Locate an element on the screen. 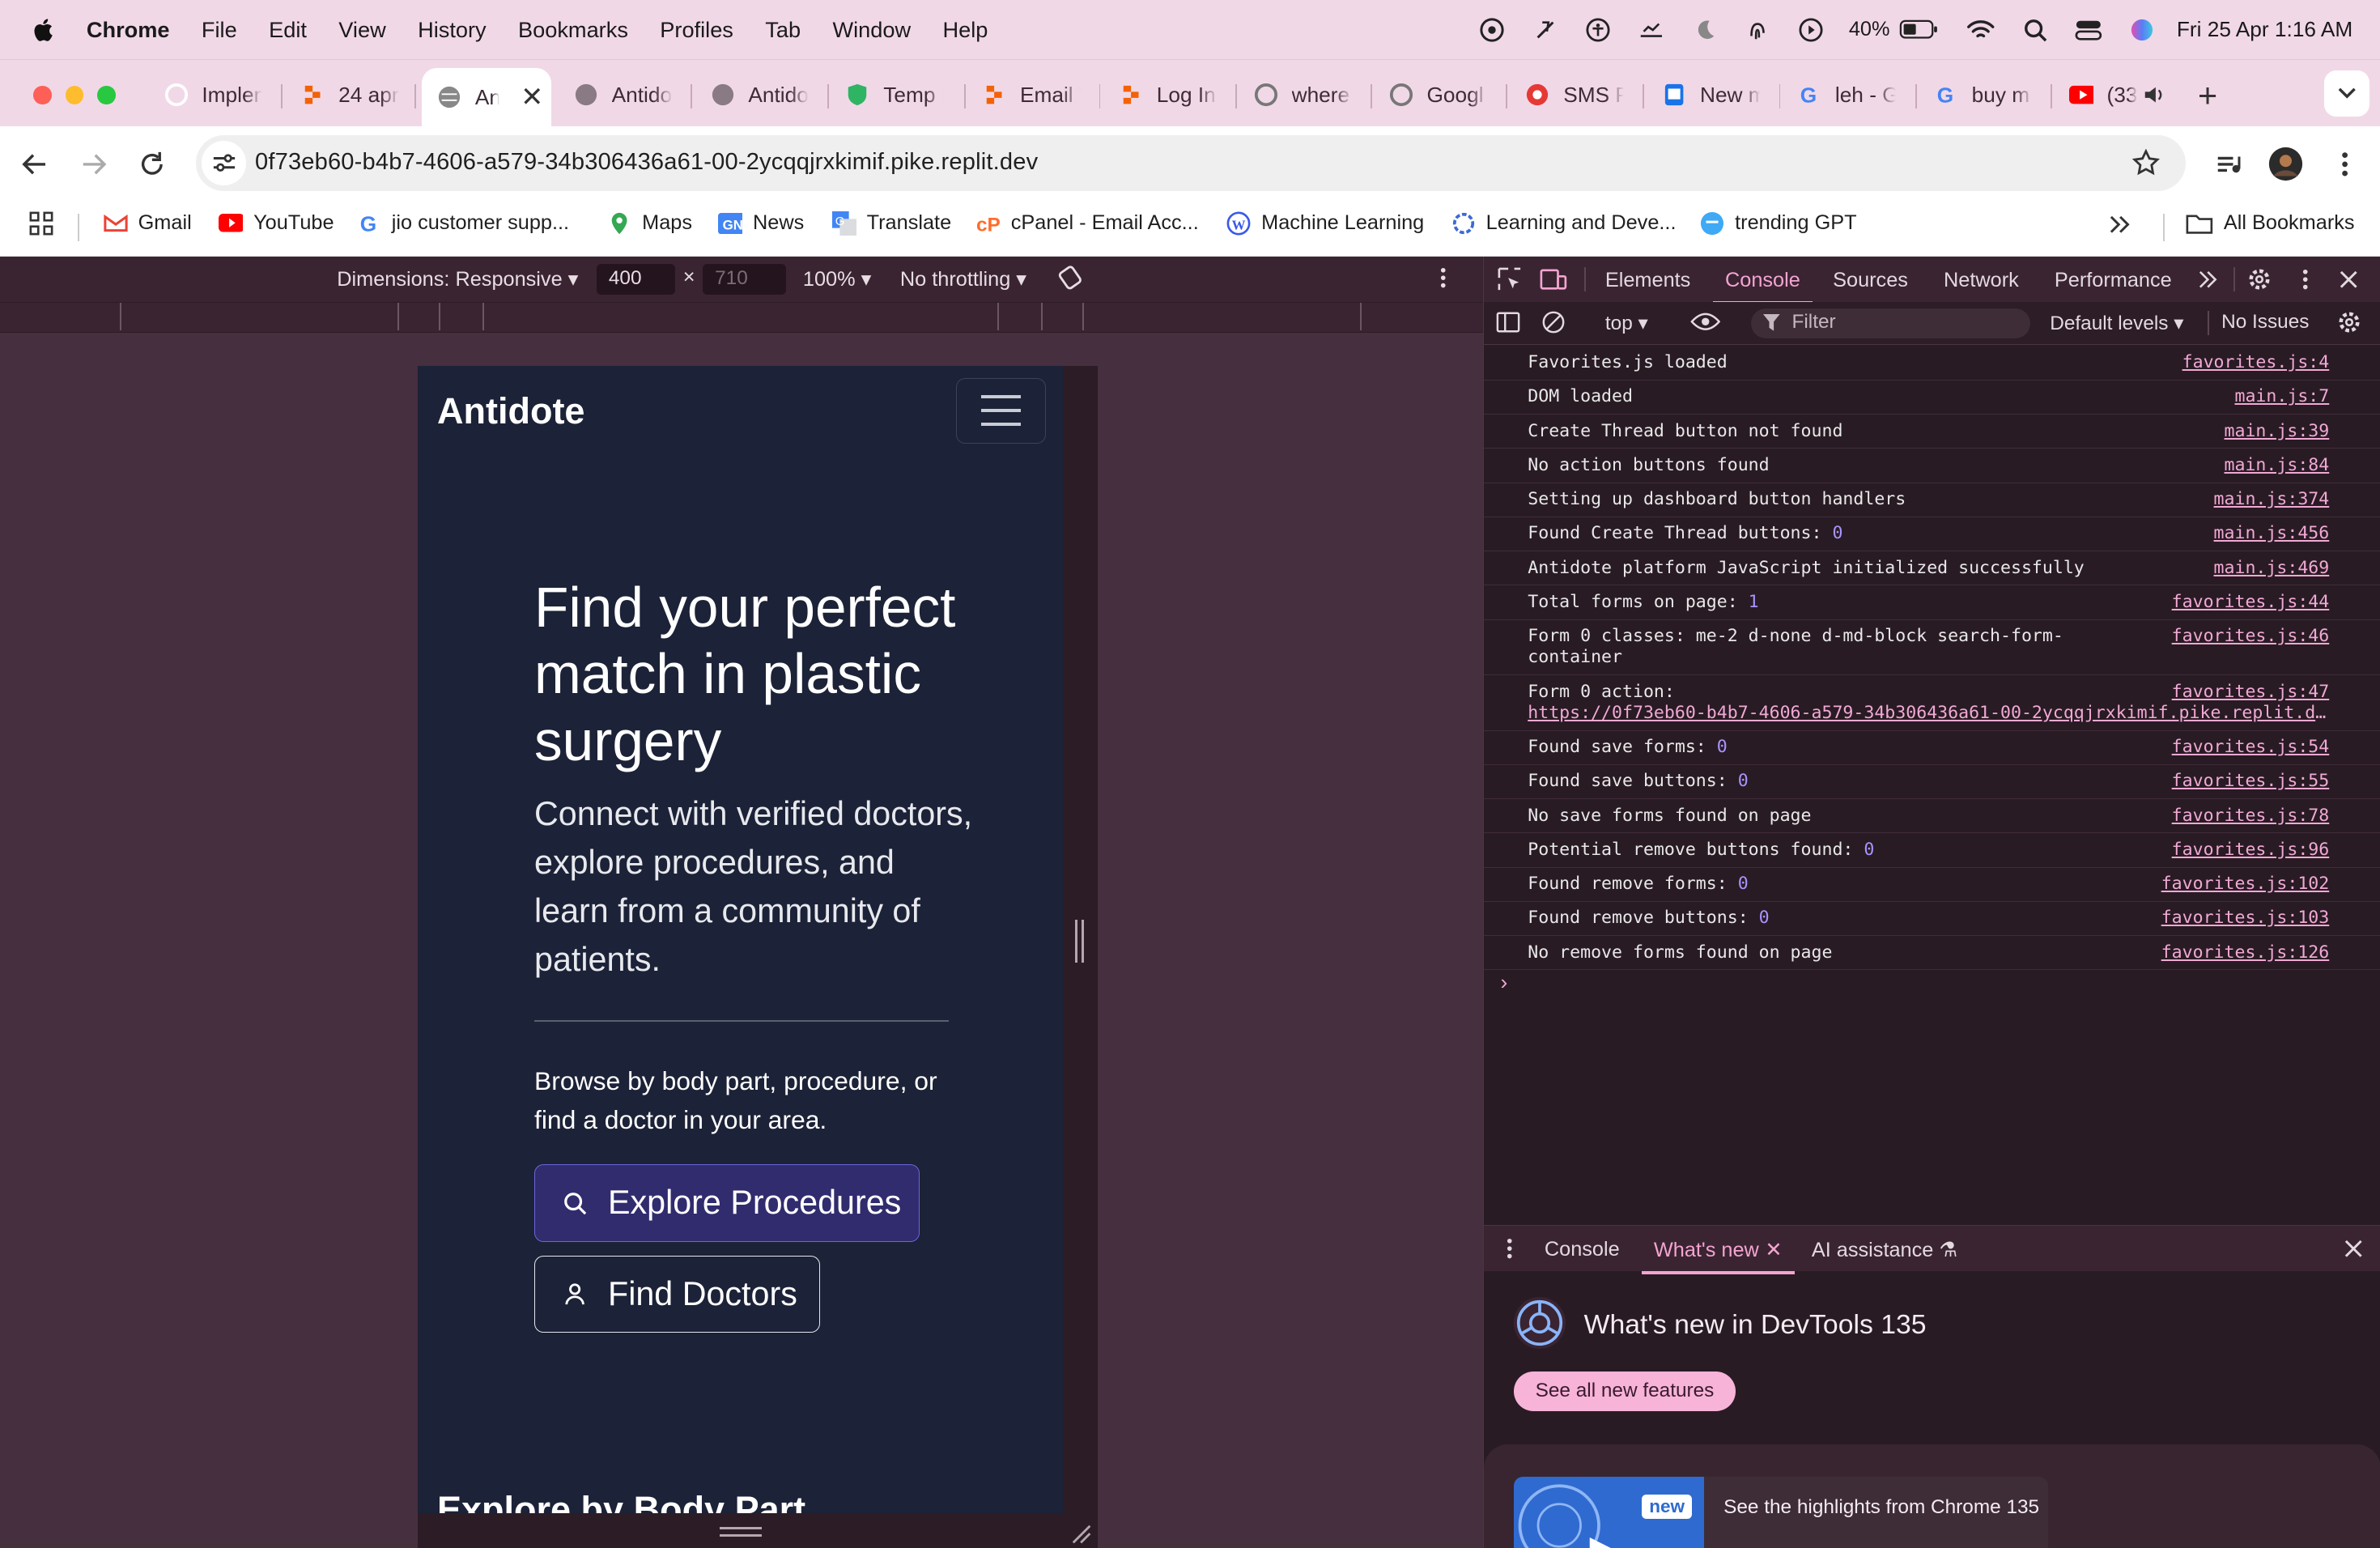  close-window-button is located at coordinates (42, 95).